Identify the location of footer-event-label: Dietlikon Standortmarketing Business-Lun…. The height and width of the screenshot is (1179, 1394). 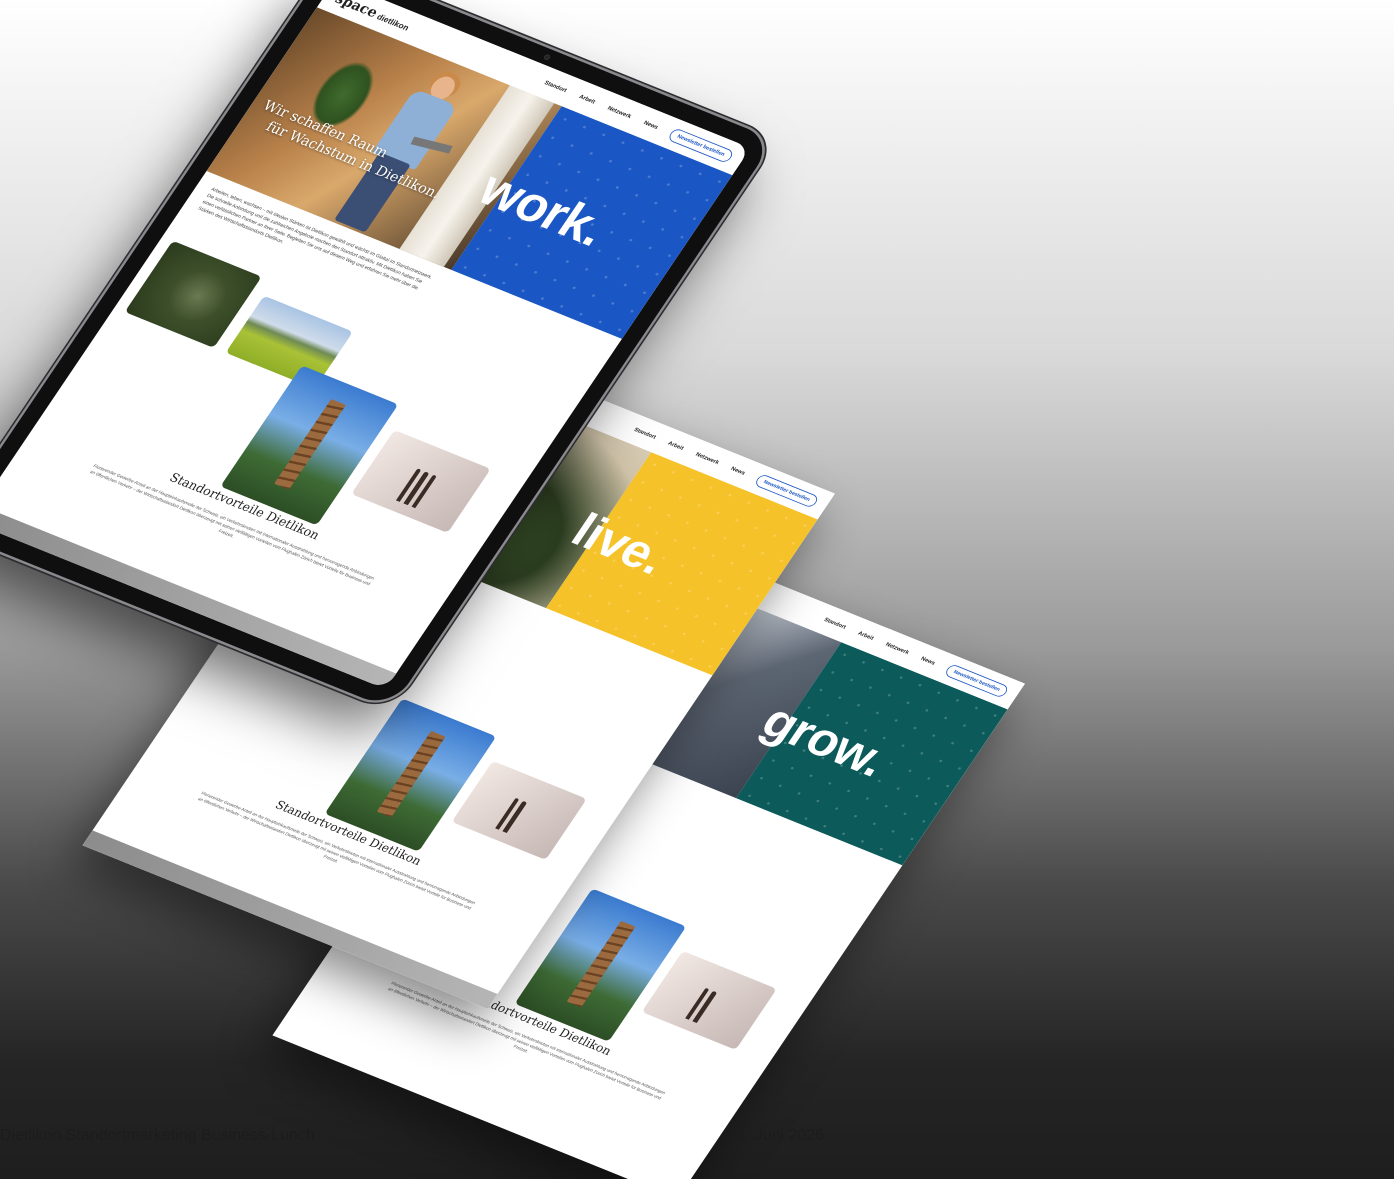
(157, 1135).